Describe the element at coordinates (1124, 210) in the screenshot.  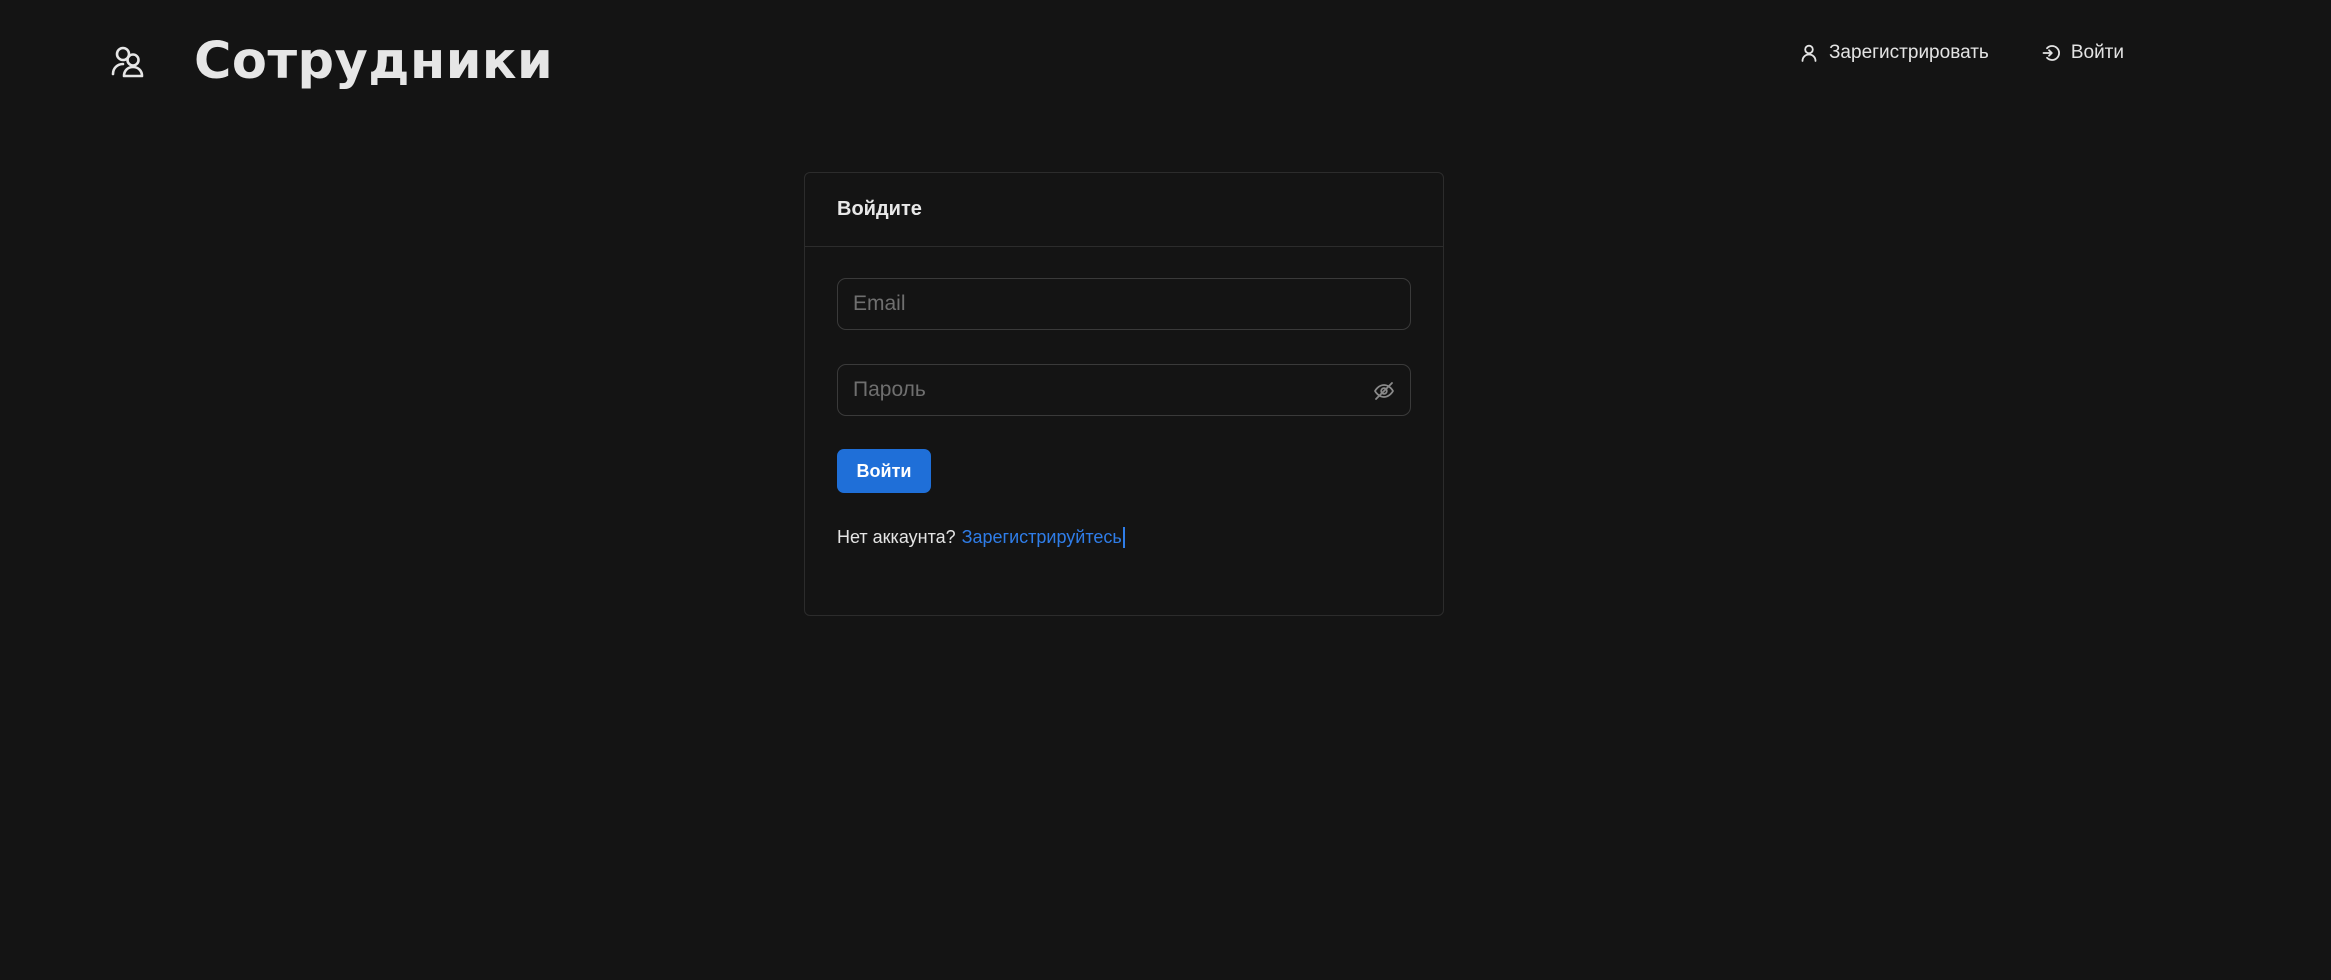
I see `login-card-header: Войдите` at that location.